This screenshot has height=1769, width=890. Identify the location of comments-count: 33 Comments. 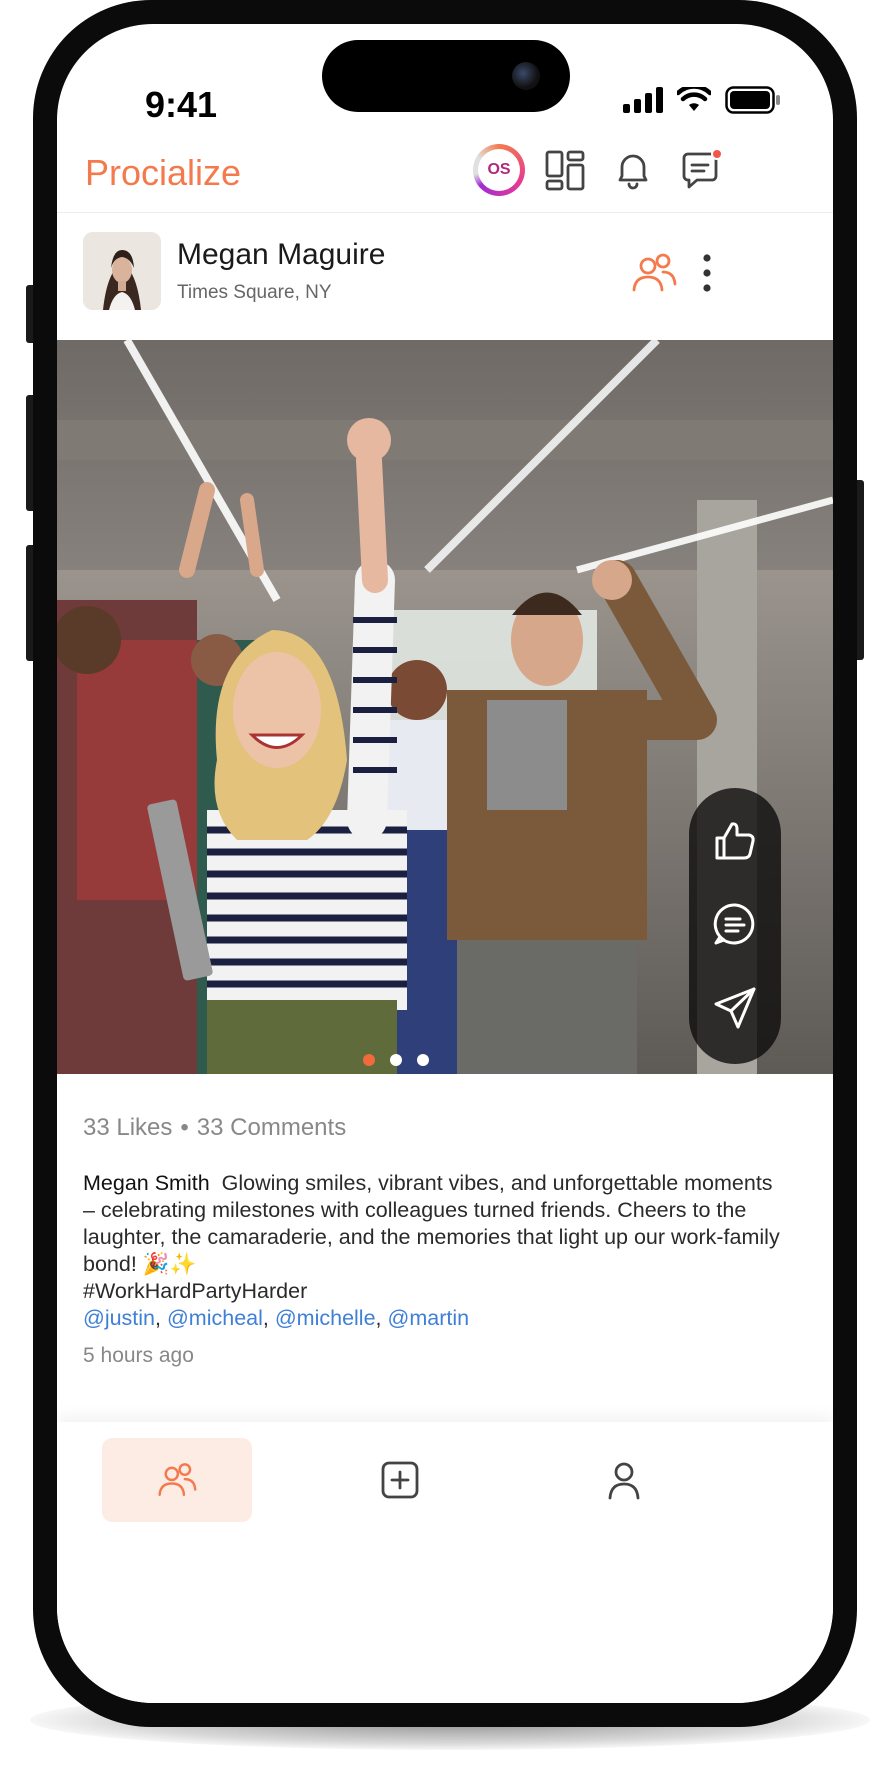
(271, 1127).